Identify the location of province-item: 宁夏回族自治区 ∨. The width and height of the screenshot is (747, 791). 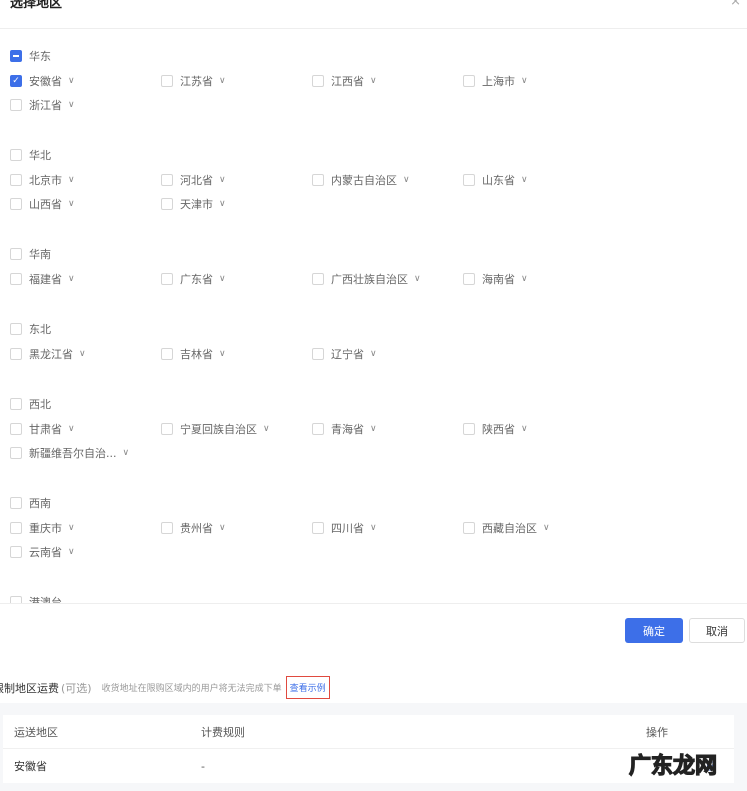
(236, 429).